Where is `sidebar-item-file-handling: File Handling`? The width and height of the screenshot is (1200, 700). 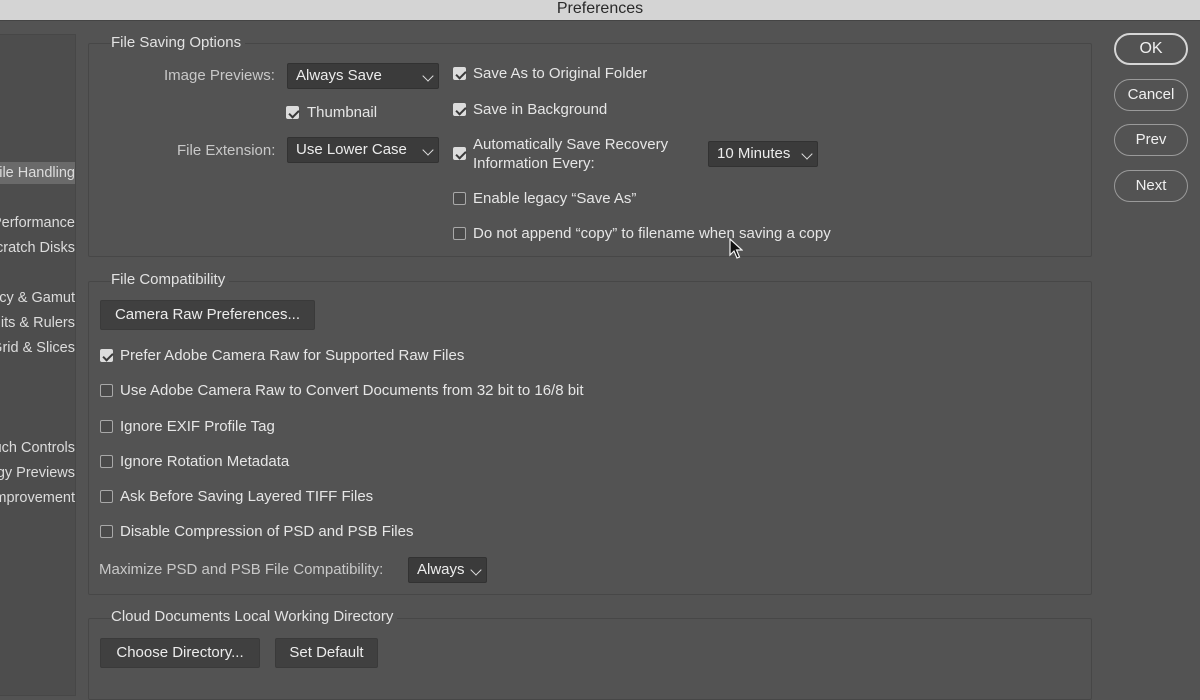 sidebar-item-file-handling: File Handling is located at coordinates (37, 173).